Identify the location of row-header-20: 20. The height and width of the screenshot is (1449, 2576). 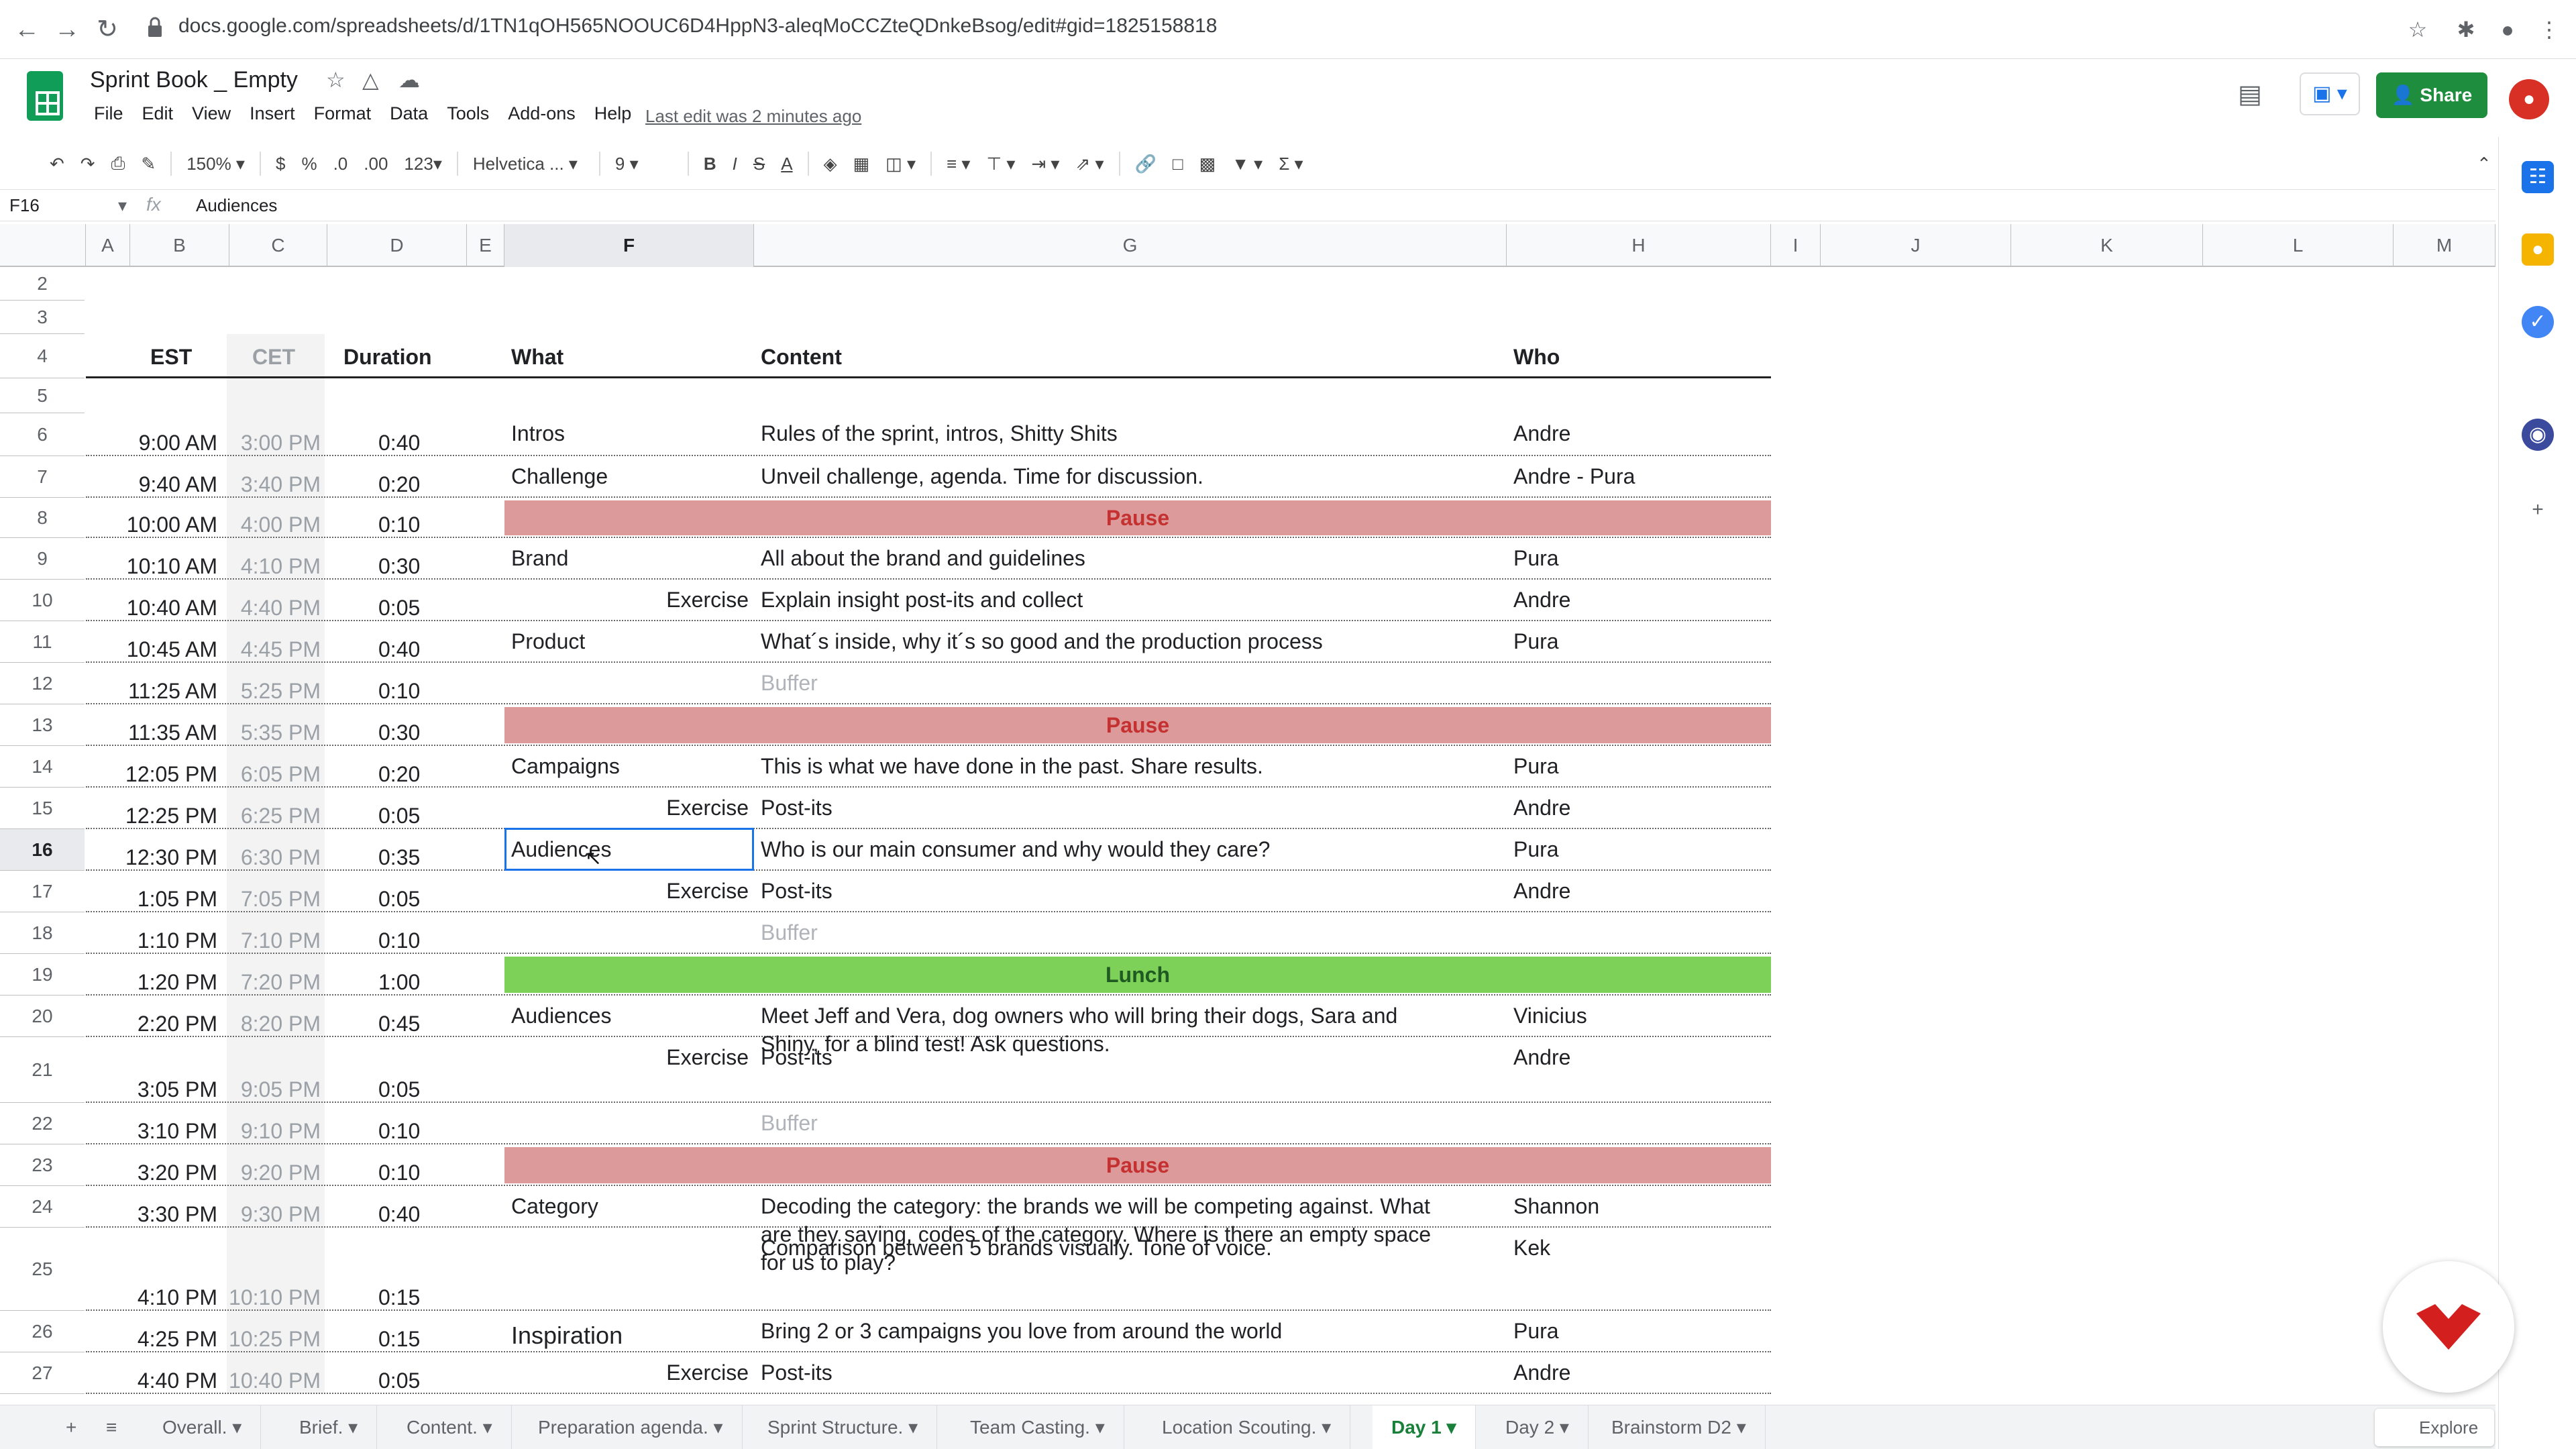
(42, 1016).